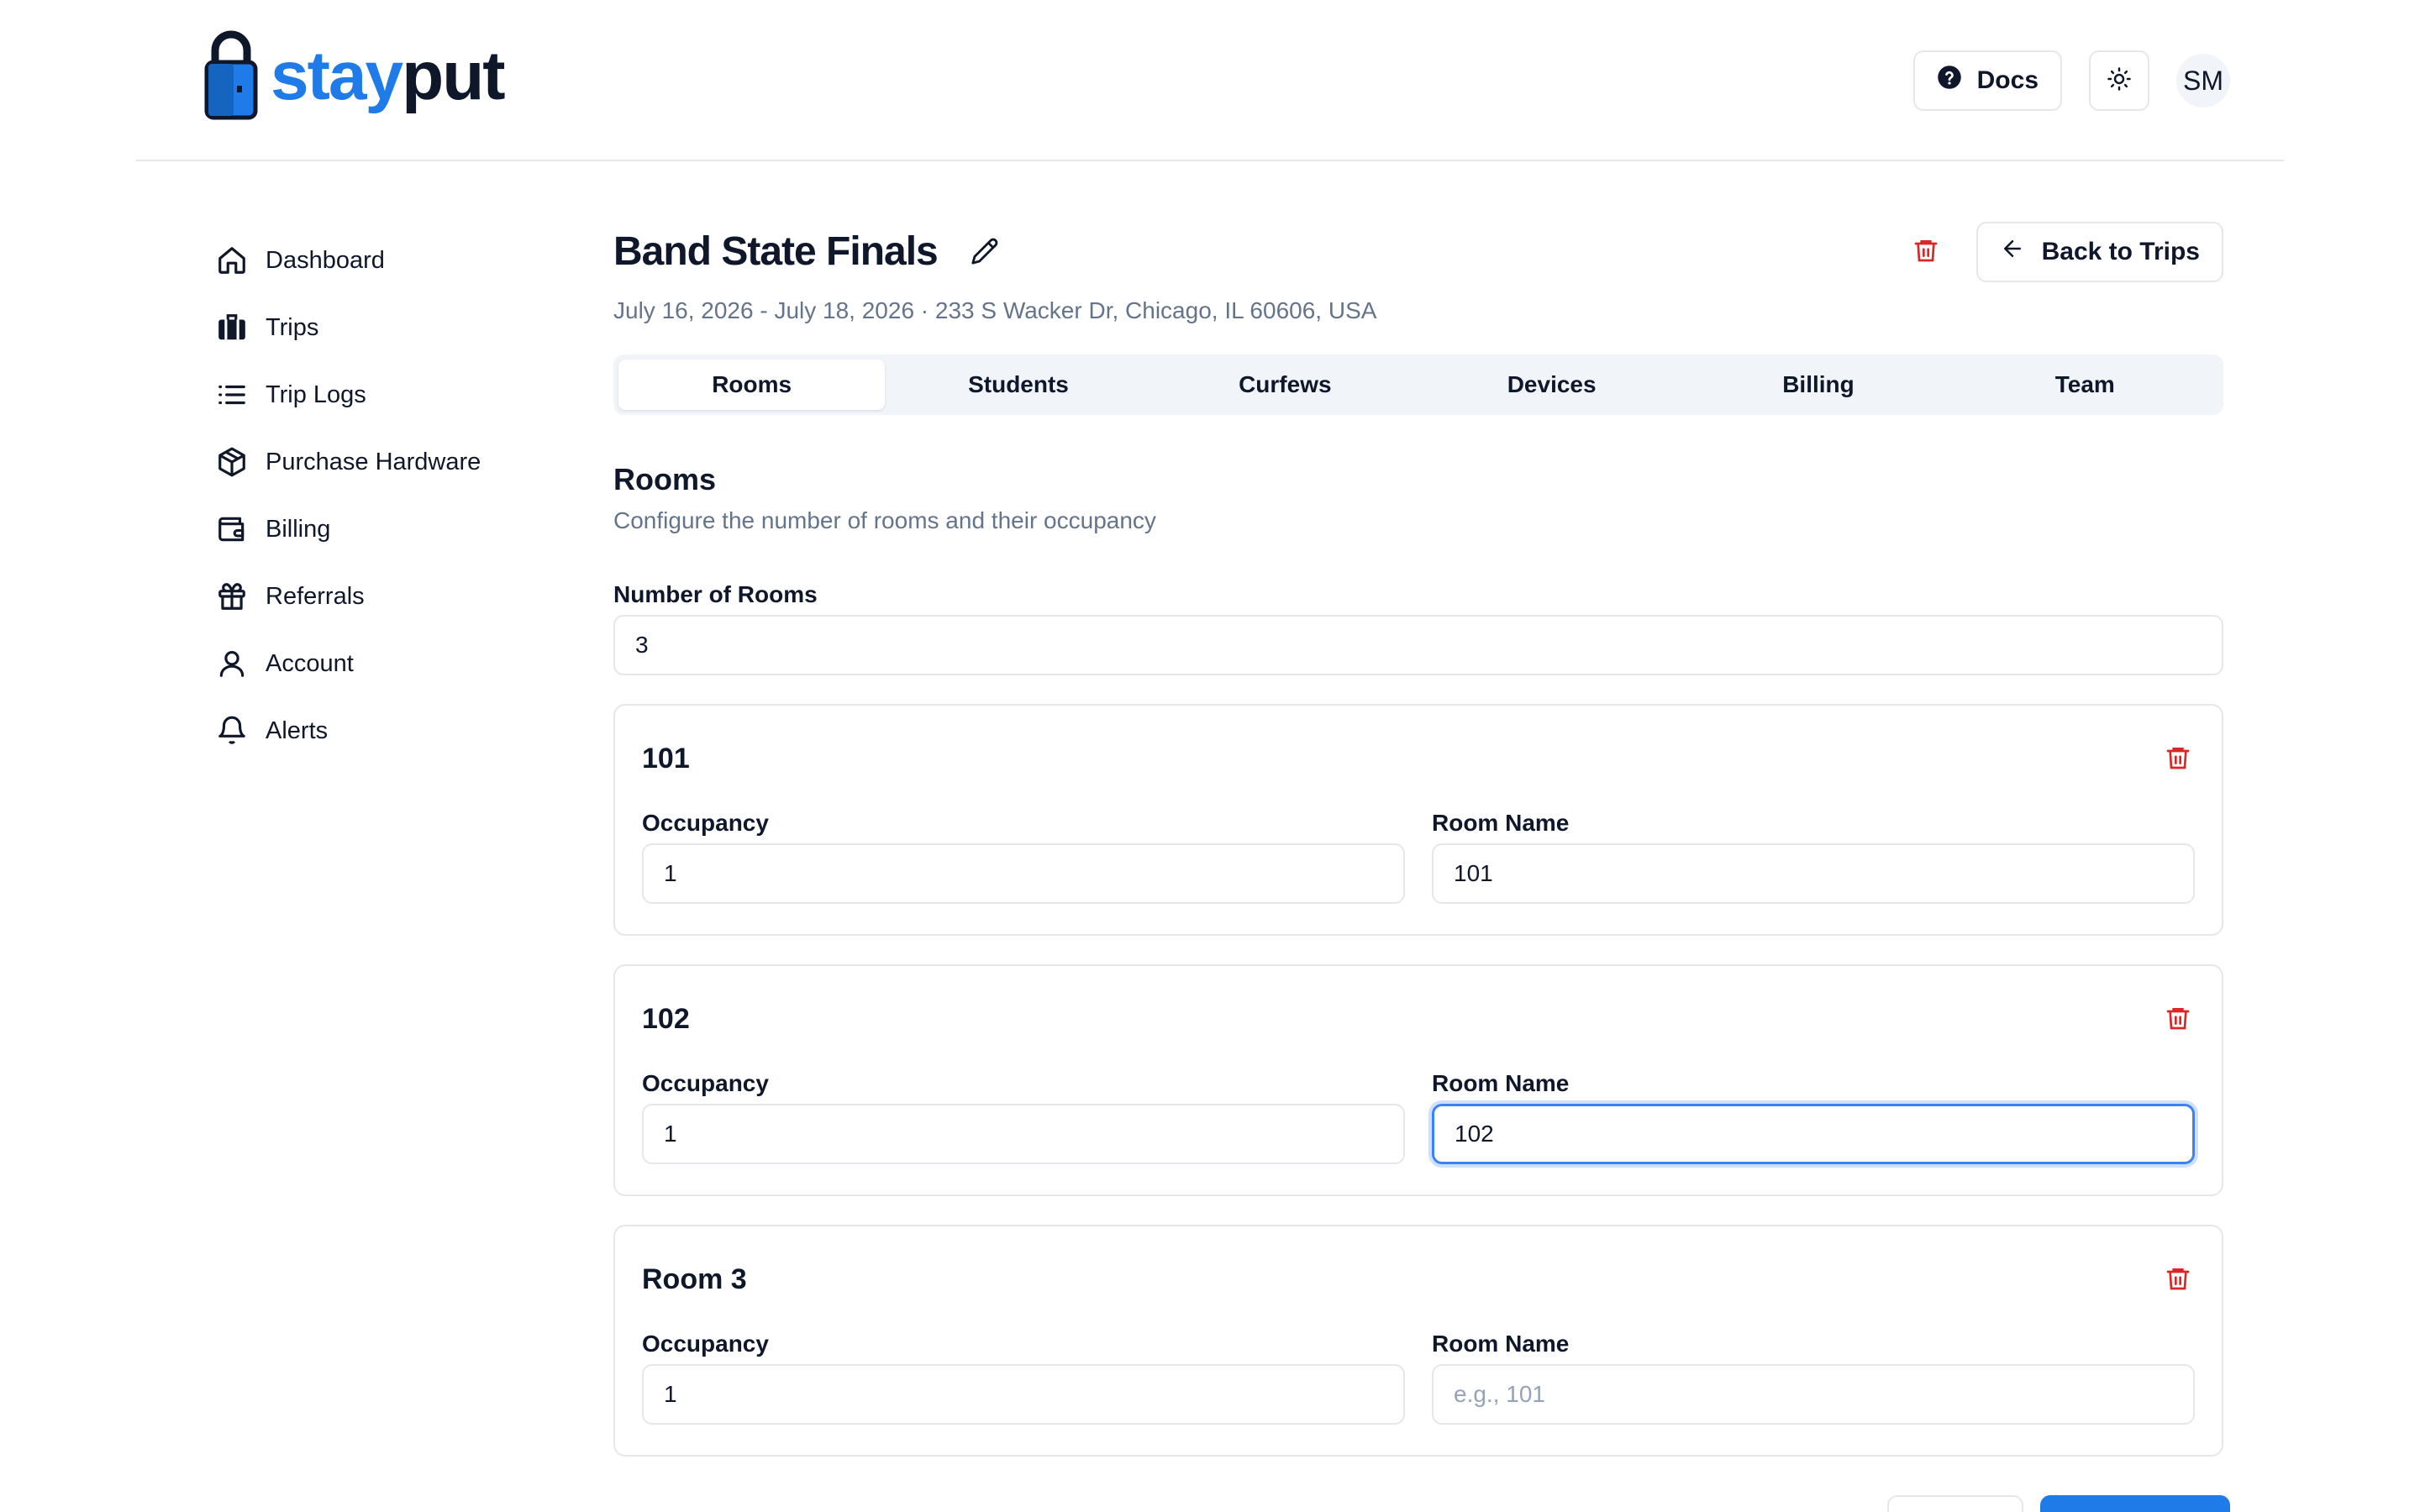  What do you see at coordinates (325, 260) in the screenshot?
I see `sidebar-item-label: Dashboard` at bounding box center [325, 260].